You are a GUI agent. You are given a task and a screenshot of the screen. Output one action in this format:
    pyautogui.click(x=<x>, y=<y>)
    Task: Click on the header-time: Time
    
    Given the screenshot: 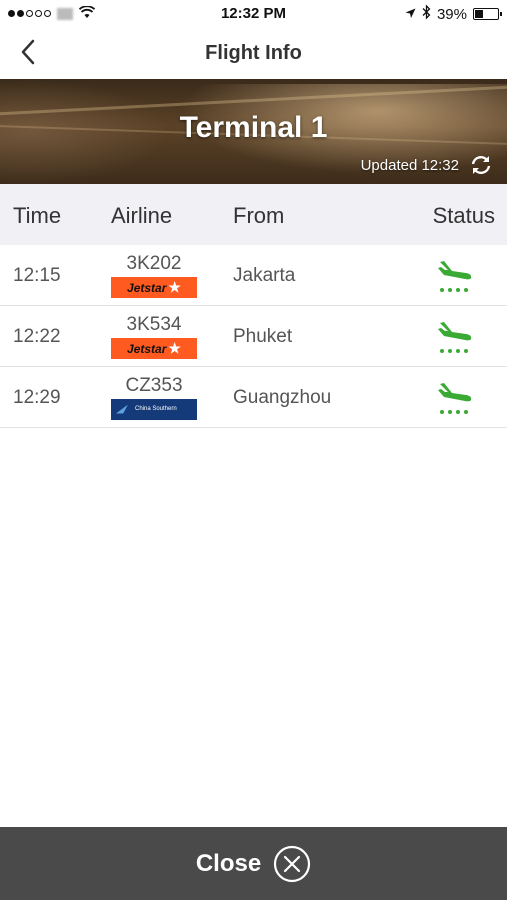 What is the action you would take?
    pyautogui.click(x=37, y=215)
    